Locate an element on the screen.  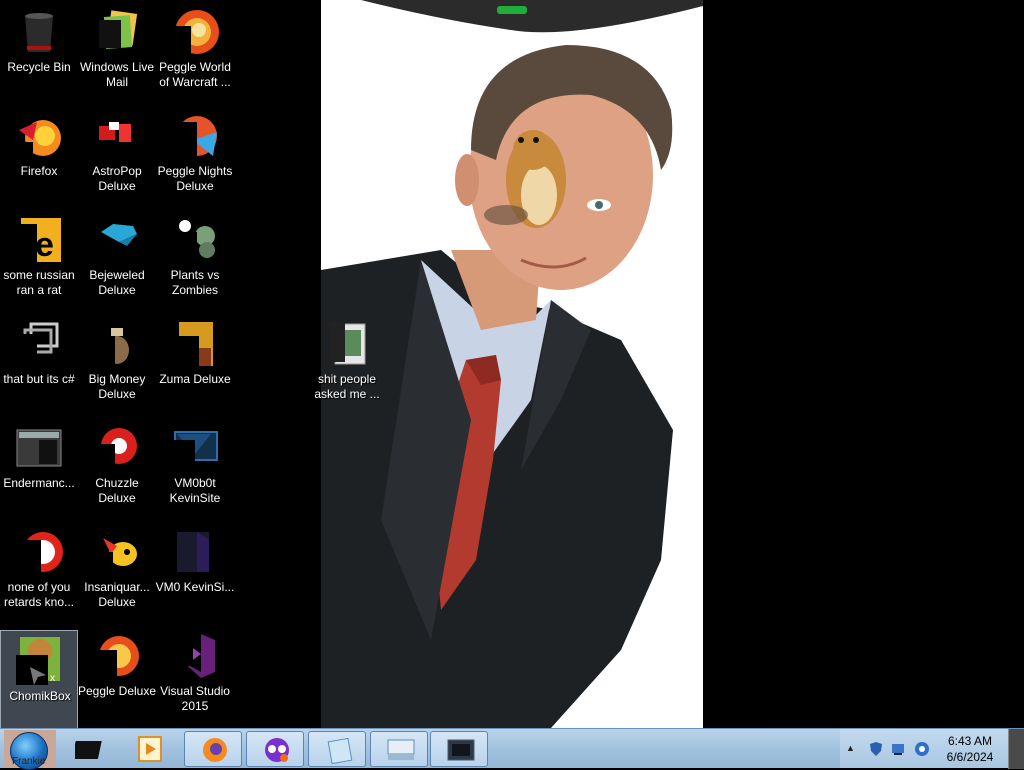
taskbar-bonzi is located at coordinates (275, 749).